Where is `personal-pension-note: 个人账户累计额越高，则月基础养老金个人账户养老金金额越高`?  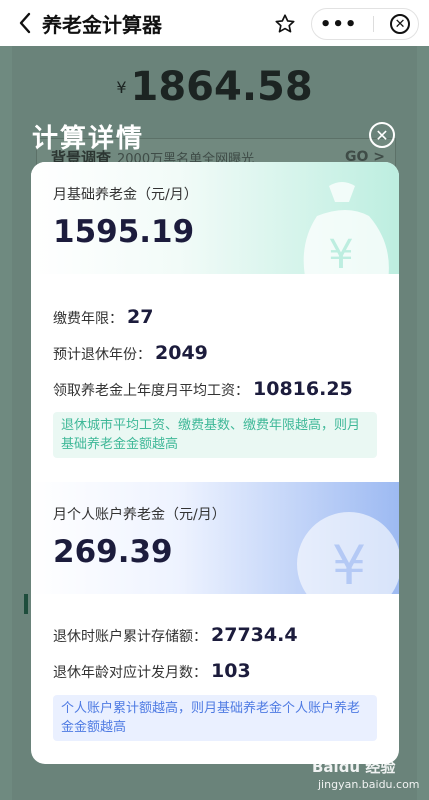 personal-pension-note: 个人账户累计额越高，则月基础养老金个人账户养老金金额越高 is located at coordinates (215, 718).